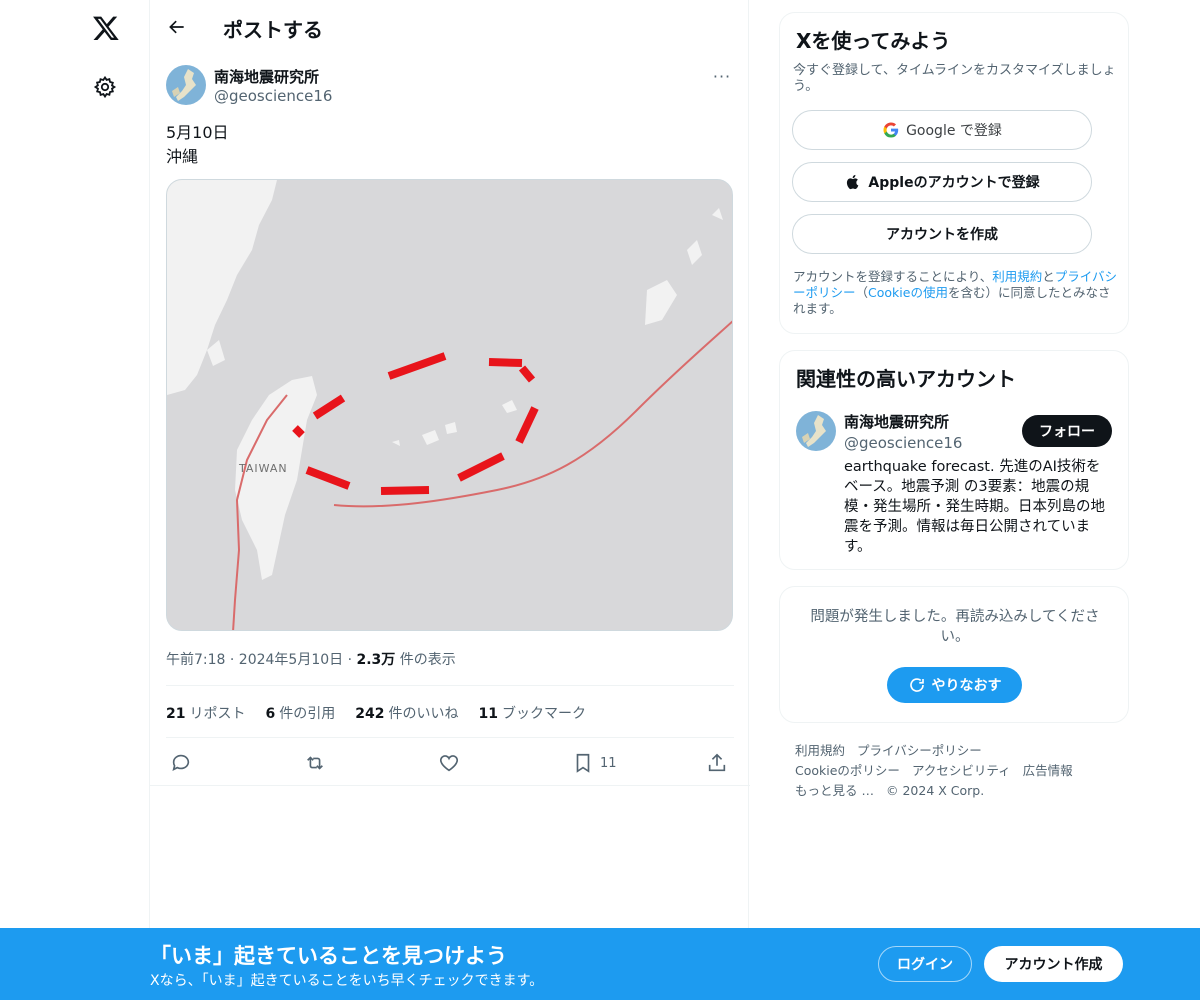 Image resolution: width=1200 pixels, height=1000 pixels. I want to click on bookmark-button: 11, so click(594, 763).